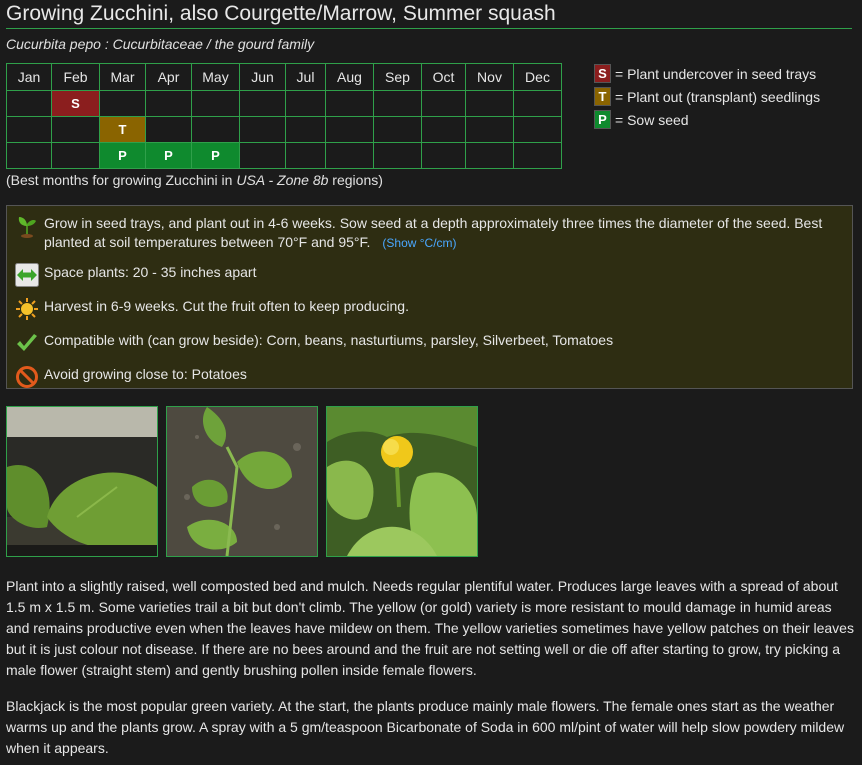 The width and height of the screenshot is (862, 765). I want to click on calendar-mark-t: T, so click(122, 129).